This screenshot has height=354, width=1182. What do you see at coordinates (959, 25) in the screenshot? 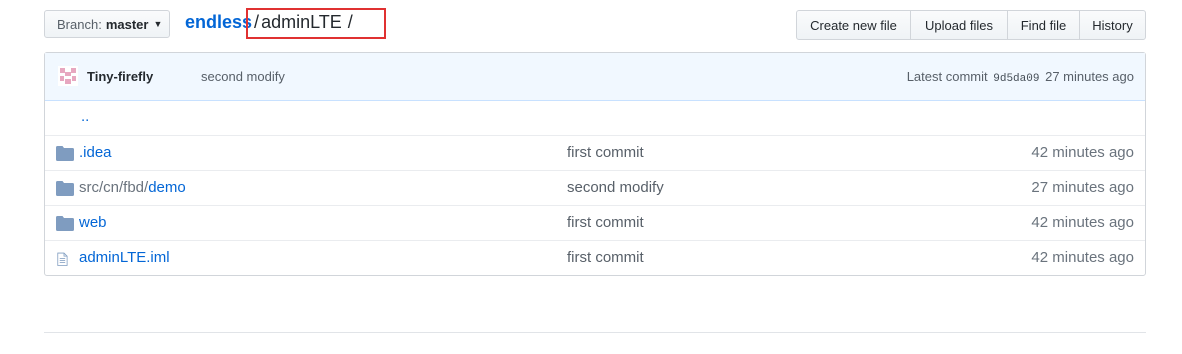
I see `upload-files-button: Upload files` at bounding box center [959, 25].